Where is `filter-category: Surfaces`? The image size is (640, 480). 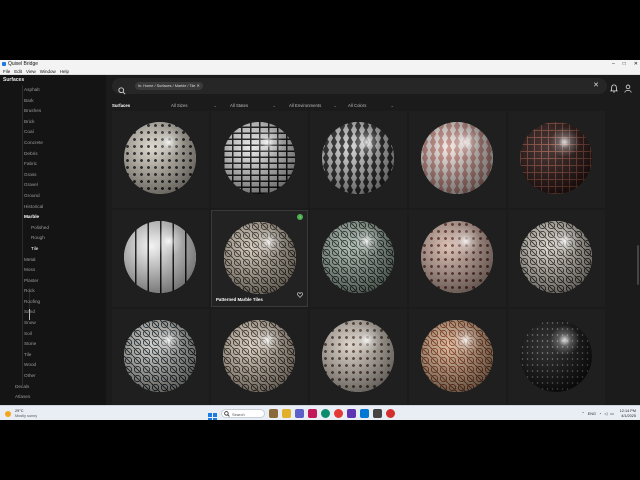
filter-category: Surfaces is located at coordinates (121, 106).